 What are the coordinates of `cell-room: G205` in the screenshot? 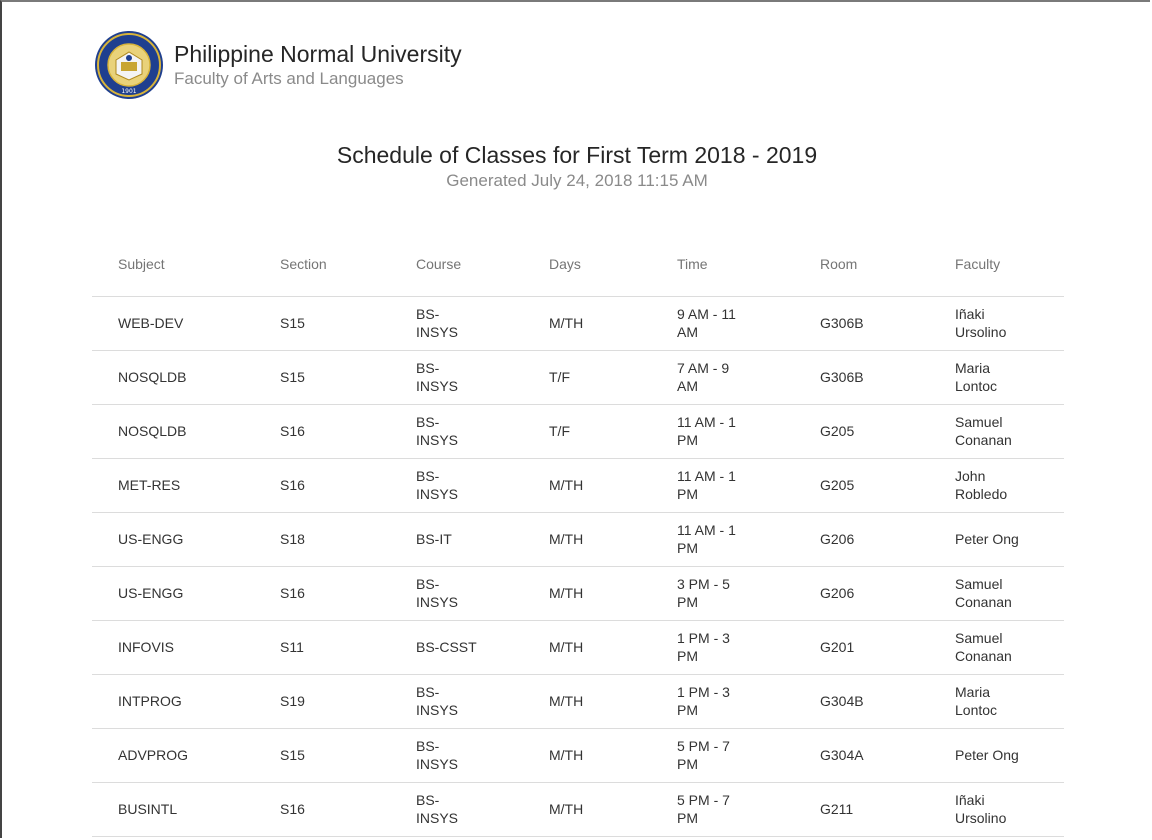 It's located at (861, 485).